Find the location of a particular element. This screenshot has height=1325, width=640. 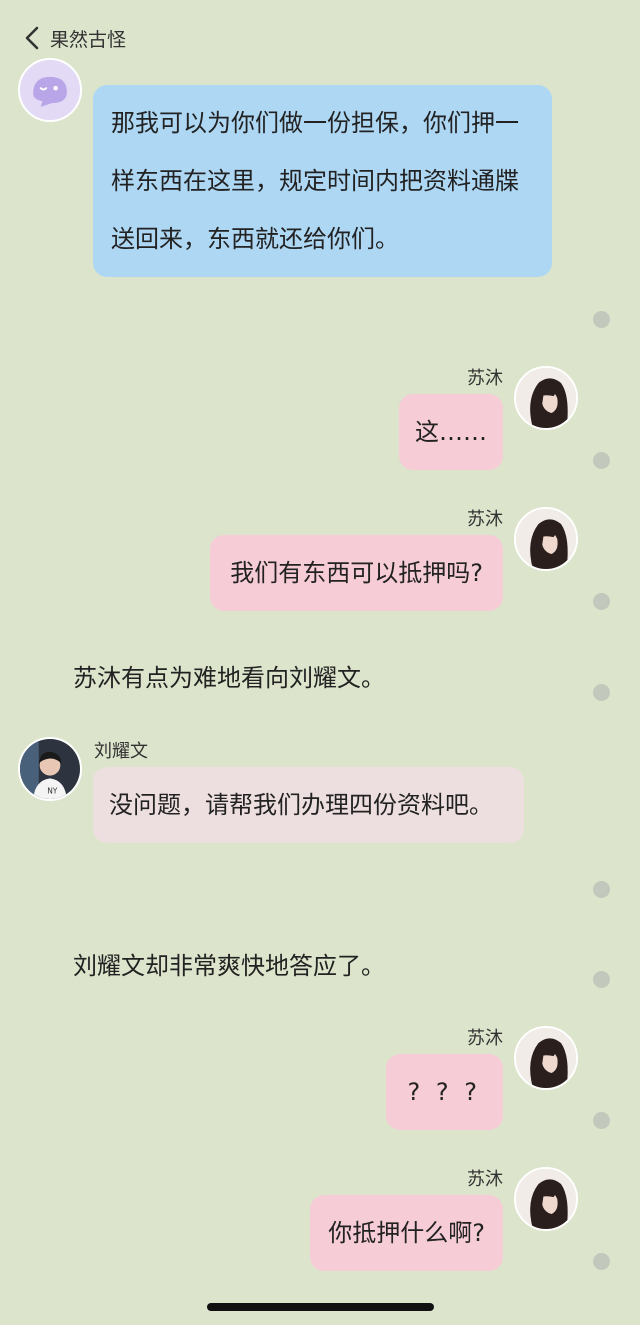

message-bubble: 你抵押什么啊? is located at coordinates (406, 1233).